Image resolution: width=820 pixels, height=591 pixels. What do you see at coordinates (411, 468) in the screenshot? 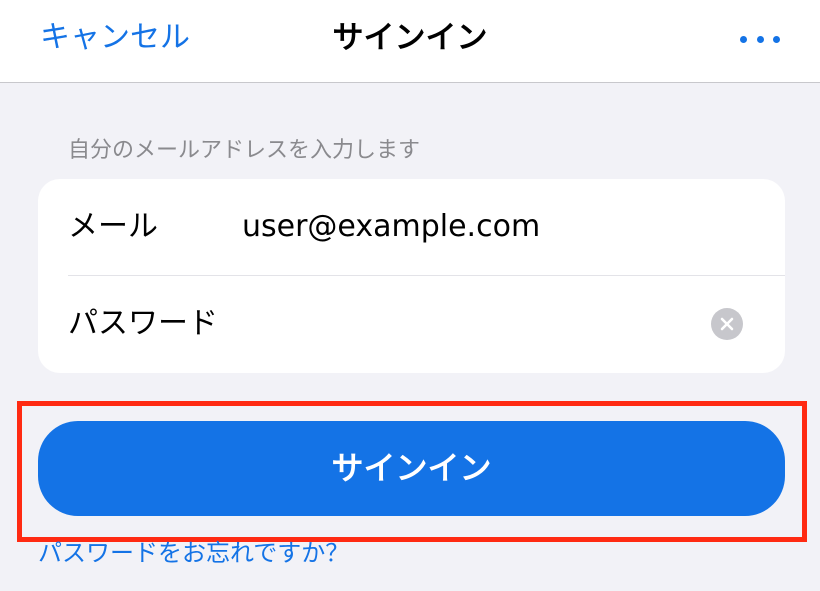
I see `sign-in-button: サインイン` at bounding box center [411, 468].